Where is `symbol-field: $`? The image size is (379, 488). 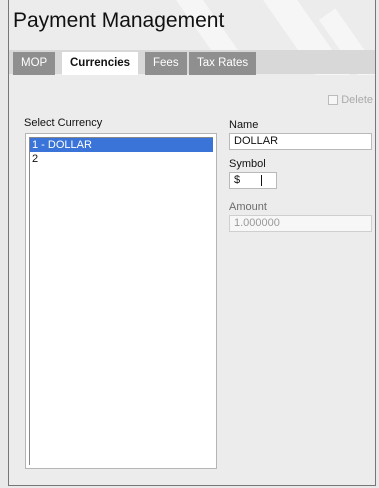 symbol-field: $ is located at coordinates (253, 180).